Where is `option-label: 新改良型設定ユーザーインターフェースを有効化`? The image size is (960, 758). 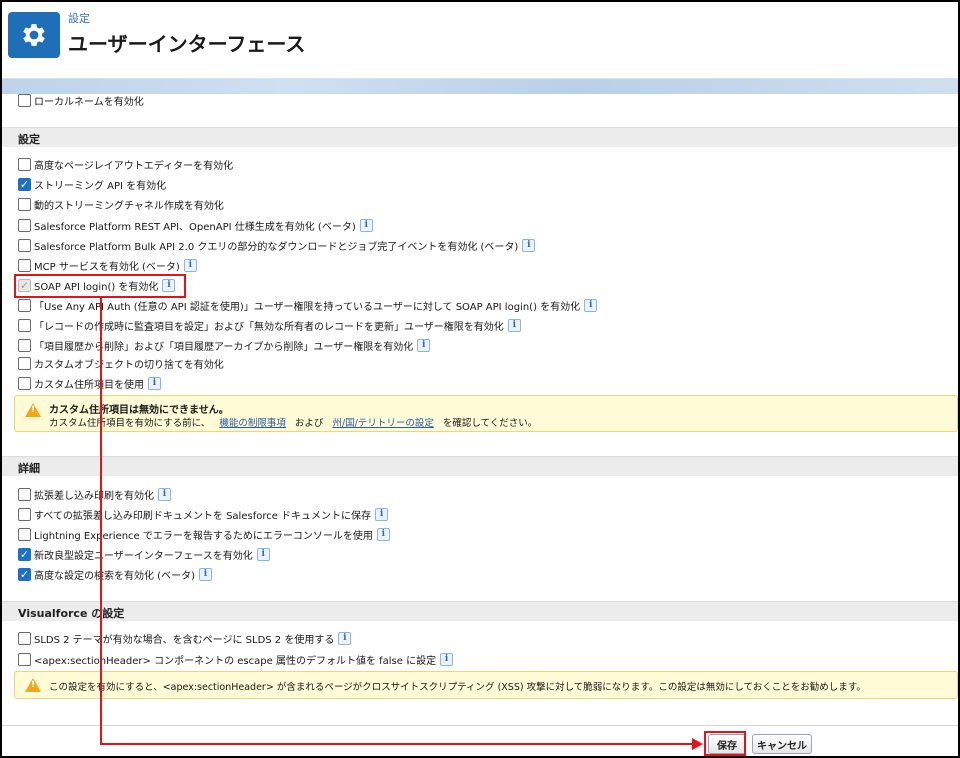 option-label: 新改良型設定ユーザーインターフェースを有効化 is located at coordinates (143, 556).